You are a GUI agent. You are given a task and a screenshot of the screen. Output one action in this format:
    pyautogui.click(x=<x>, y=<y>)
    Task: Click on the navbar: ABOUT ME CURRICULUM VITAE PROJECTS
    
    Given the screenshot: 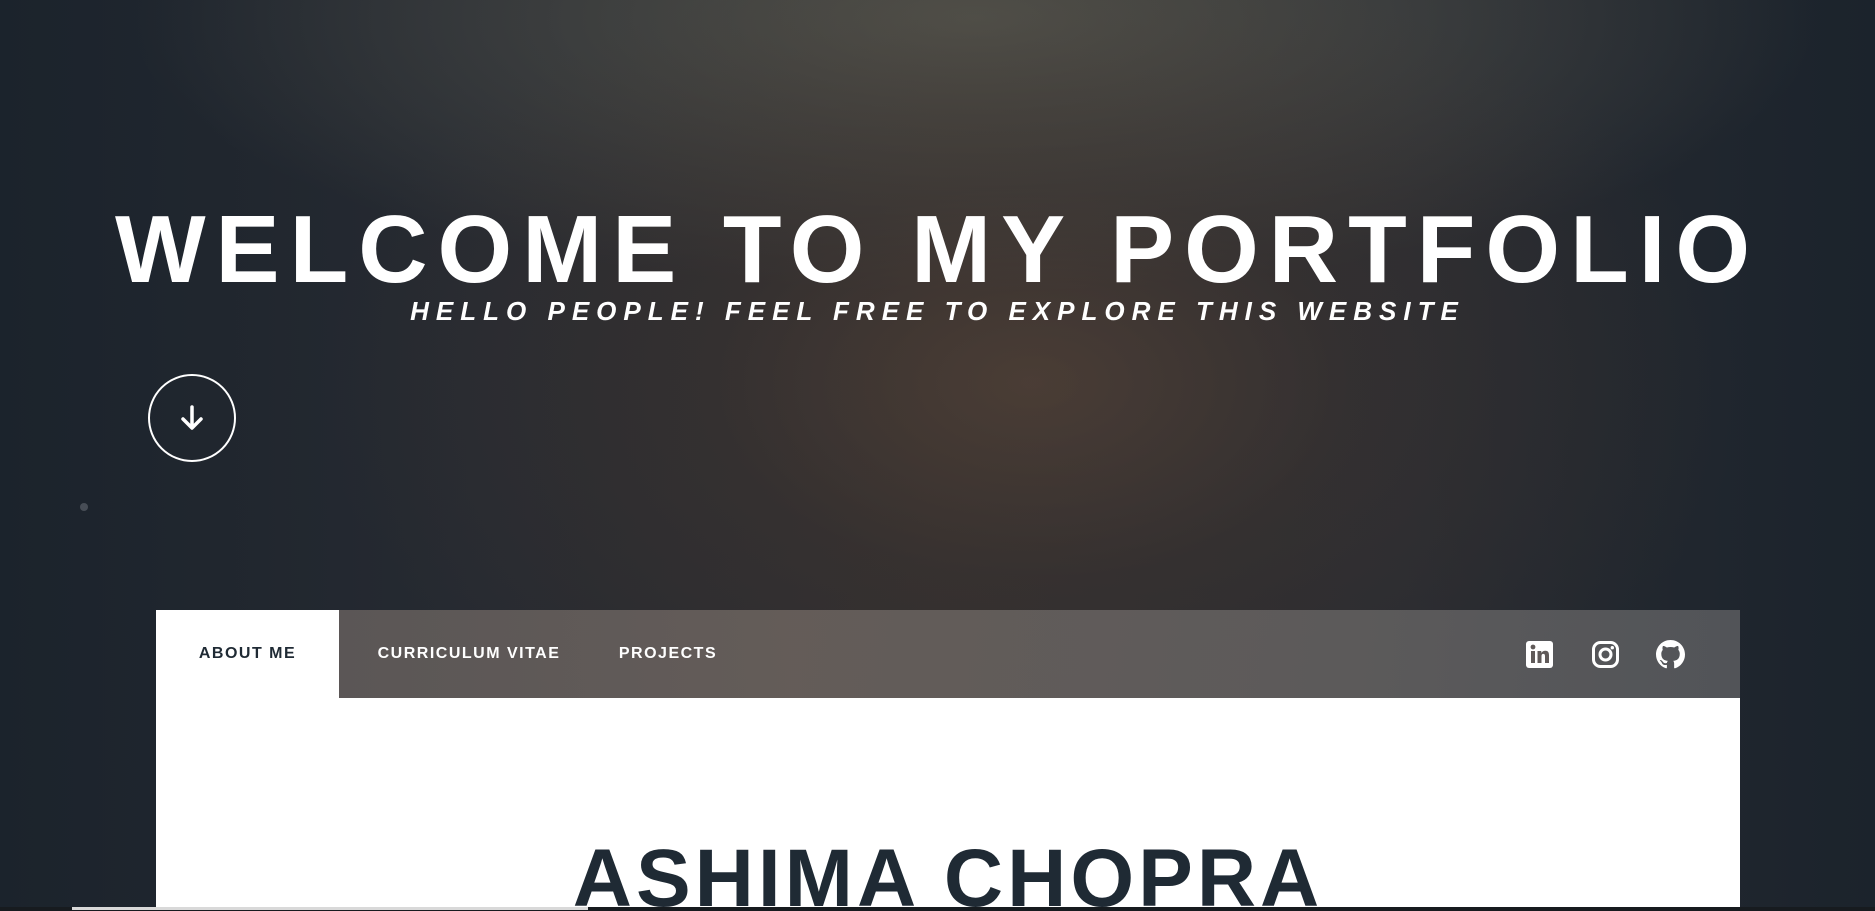 What is the action you would take?
    pyautogui.click(x=948, y=654)
    